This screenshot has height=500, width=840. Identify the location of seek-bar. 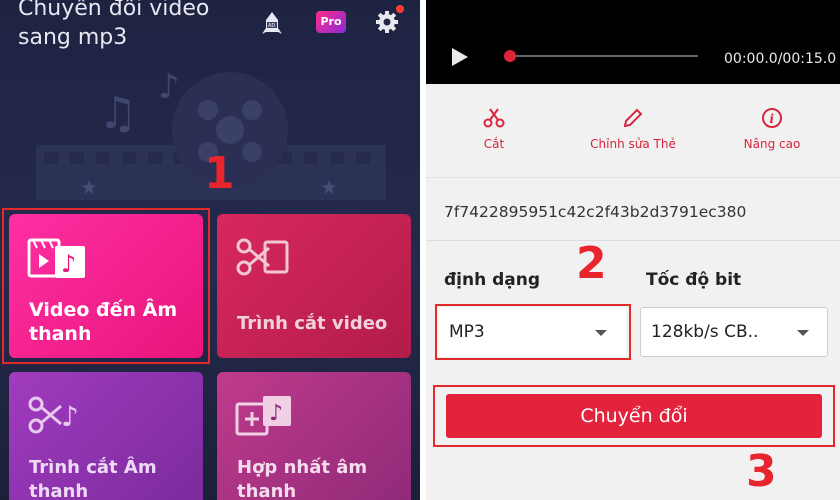
(603, 56).